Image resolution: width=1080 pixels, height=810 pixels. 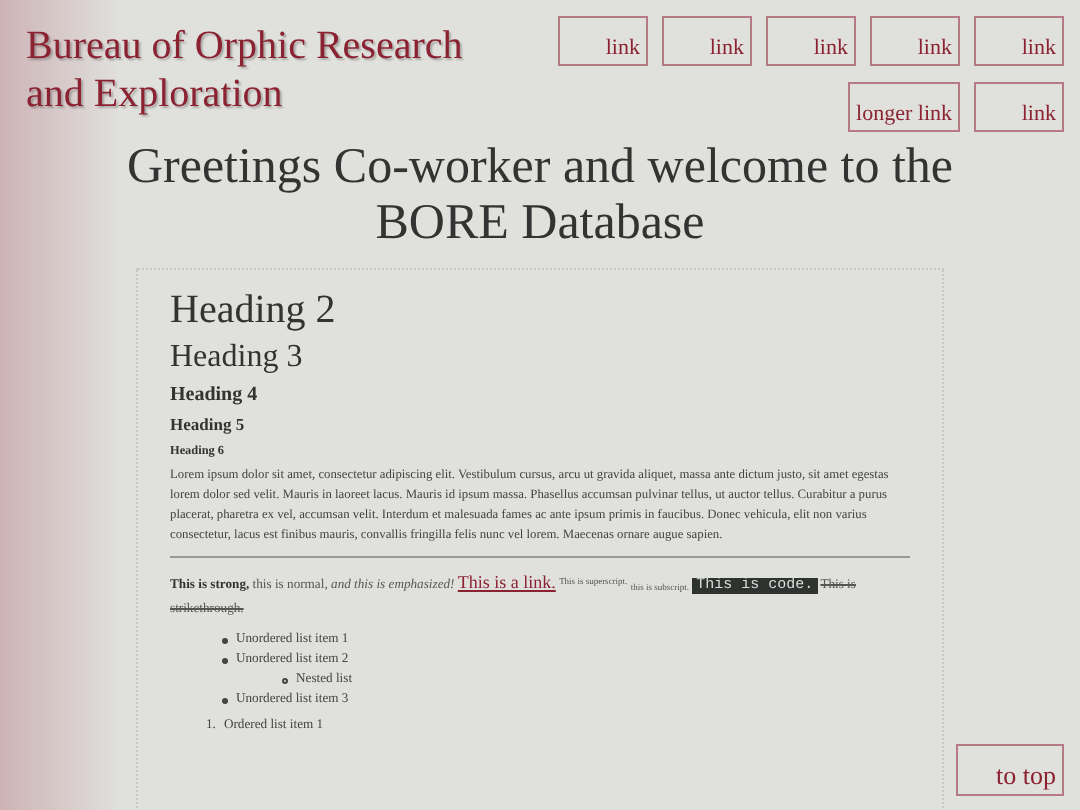 What do you see at coordinates (904, 107) in the screenshot?
I see `nav-link: longer link` at bounding box center [904, 107].